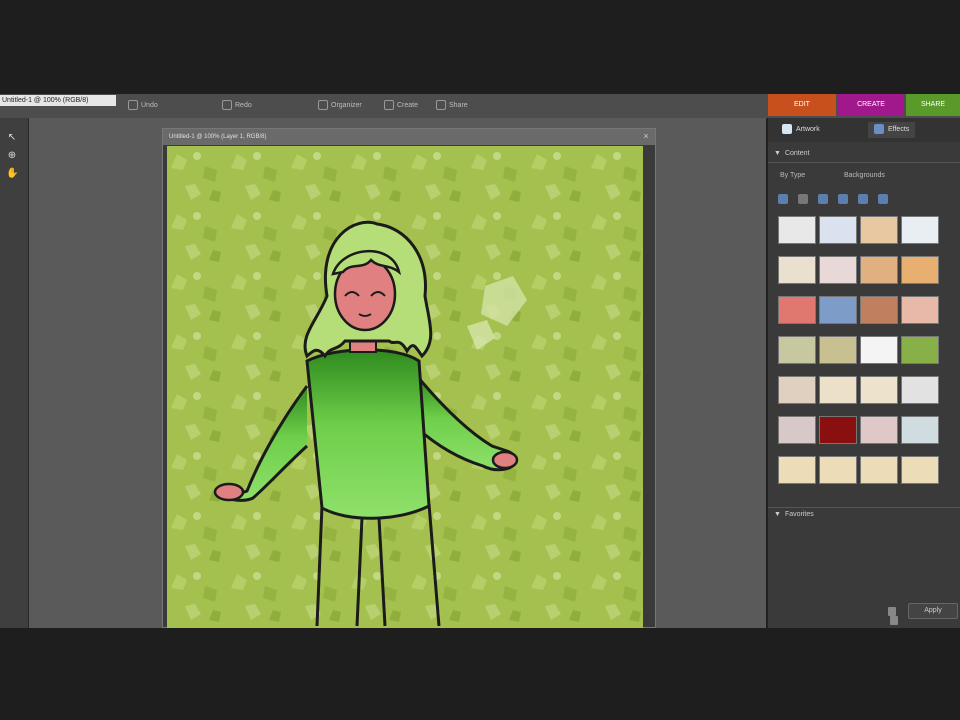 This screenshot has height=720, width=960. I want to click on undo-icon, so click(133, 105).